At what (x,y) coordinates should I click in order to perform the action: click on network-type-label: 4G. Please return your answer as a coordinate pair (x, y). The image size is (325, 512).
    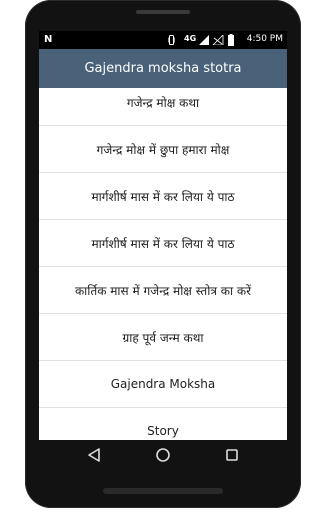
    Looking at the image, I should click on (190, 38).